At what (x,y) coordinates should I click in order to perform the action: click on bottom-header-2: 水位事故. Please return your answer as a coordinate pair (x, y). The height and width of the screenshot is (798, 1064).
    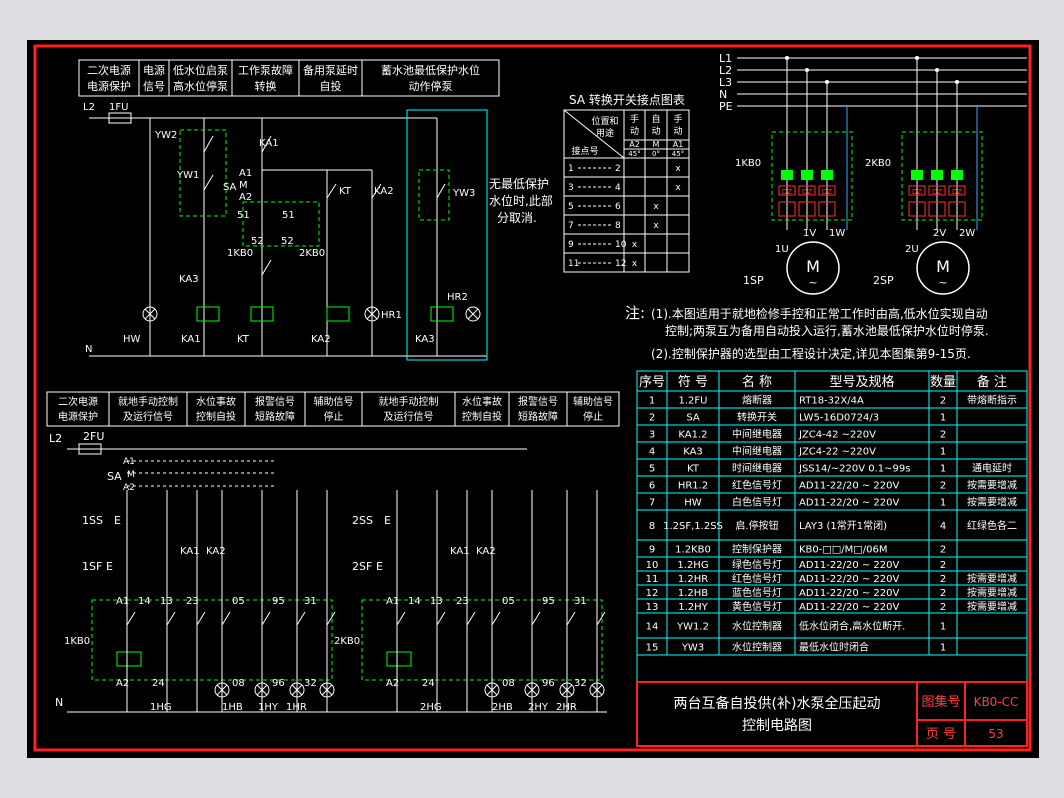
    Looking at the image, I should click on (216, 401).